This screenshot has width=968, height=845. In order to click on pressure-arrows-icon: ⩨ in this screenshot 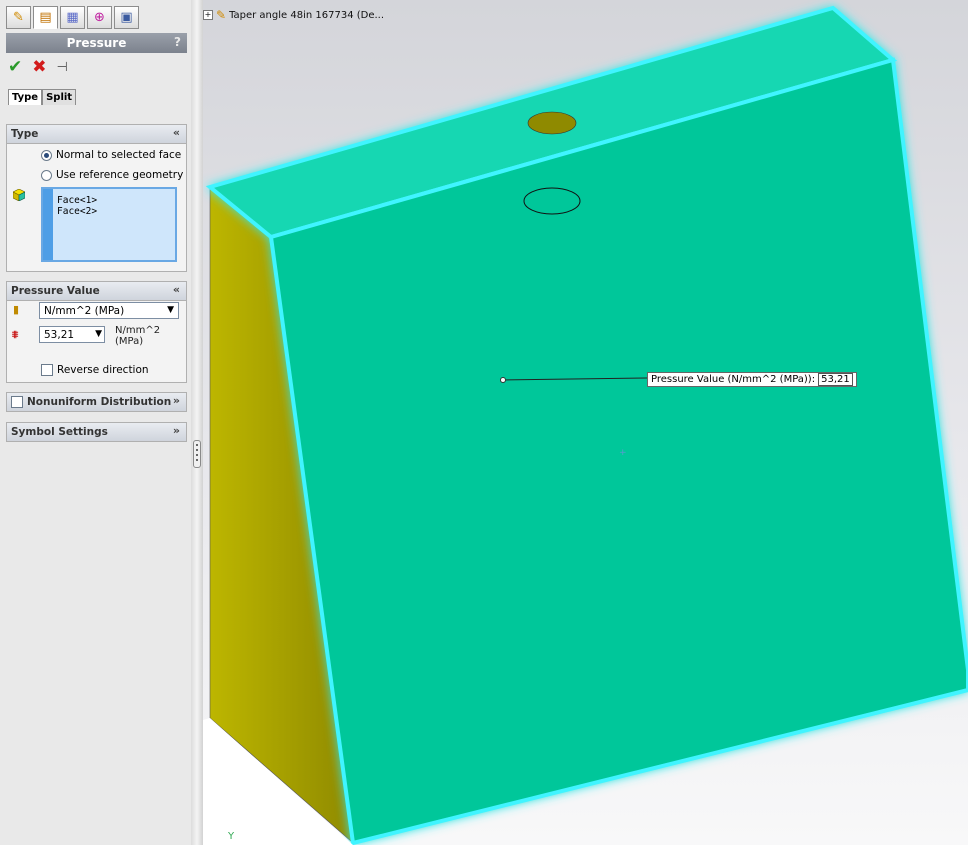, I will do `click(15, 334)`.